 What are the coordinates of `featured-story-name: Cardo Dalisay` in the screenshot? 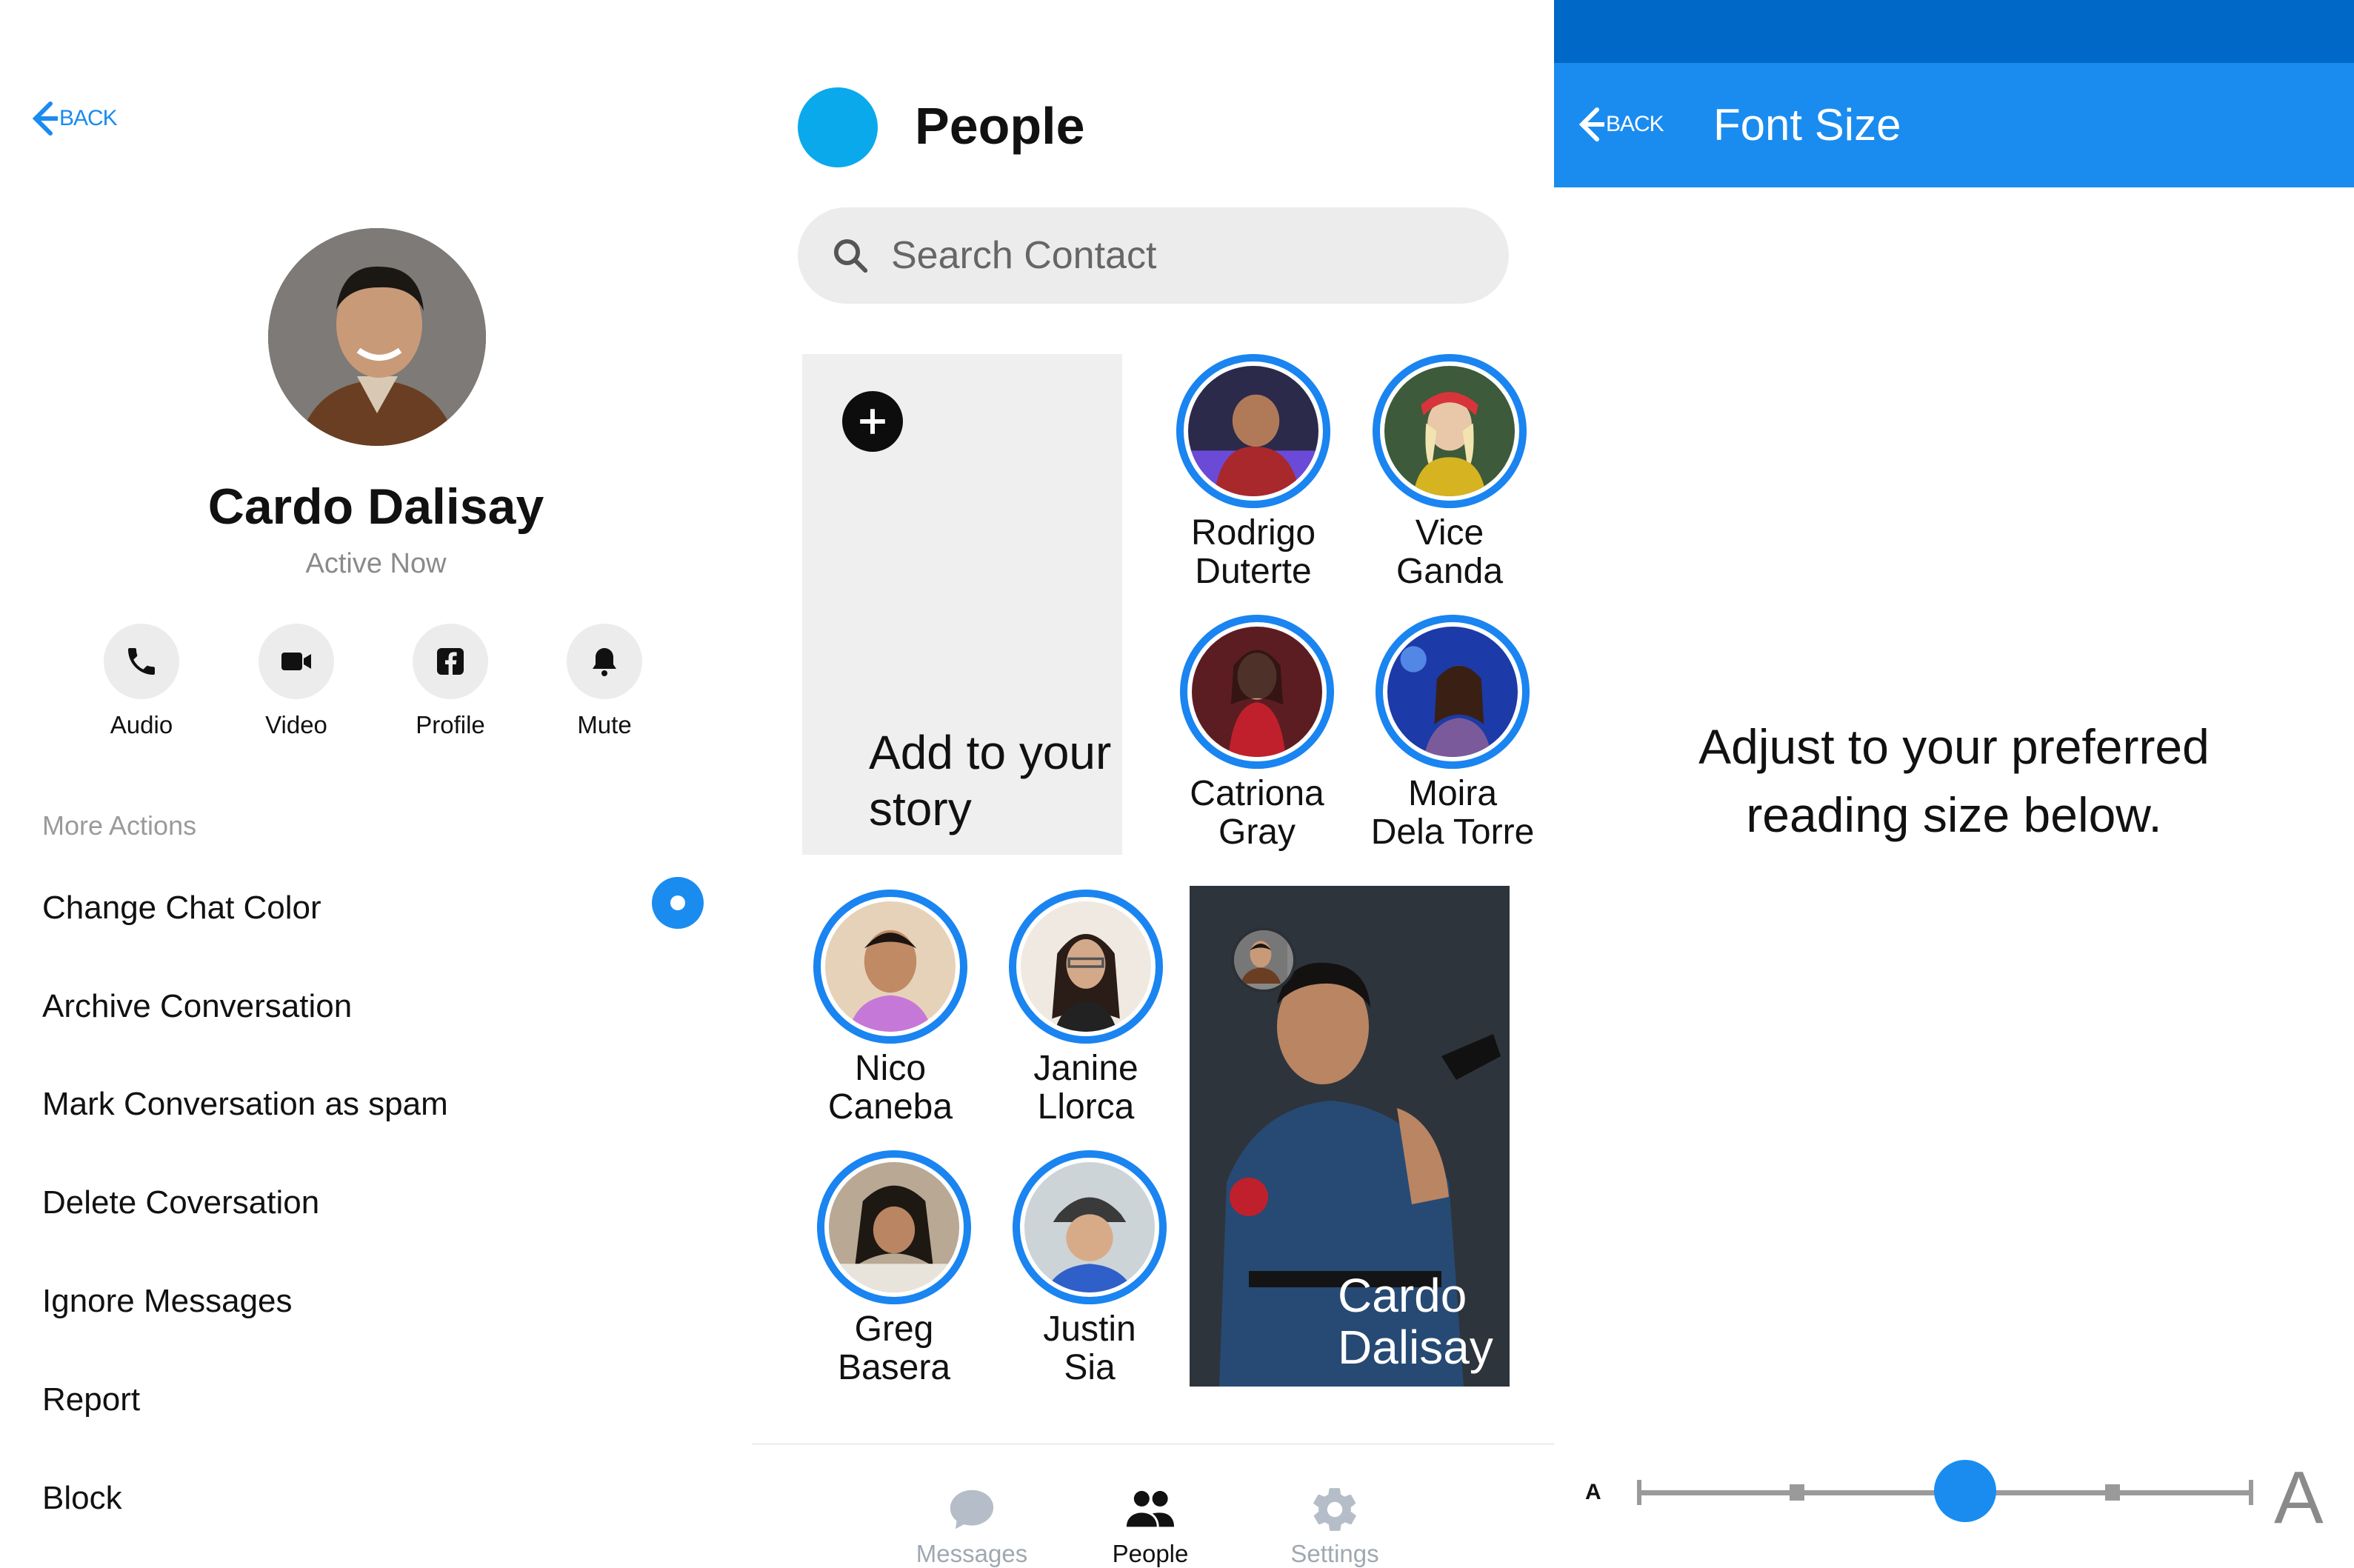 It's located at (1415, 1322).